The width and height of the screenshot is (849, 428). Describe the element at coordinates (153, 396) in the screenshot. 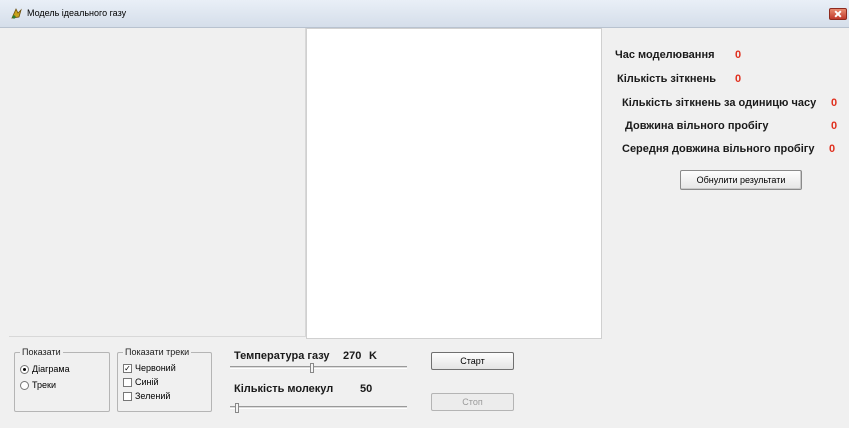

I see `checkbox-green-label: Зелений` at that location.